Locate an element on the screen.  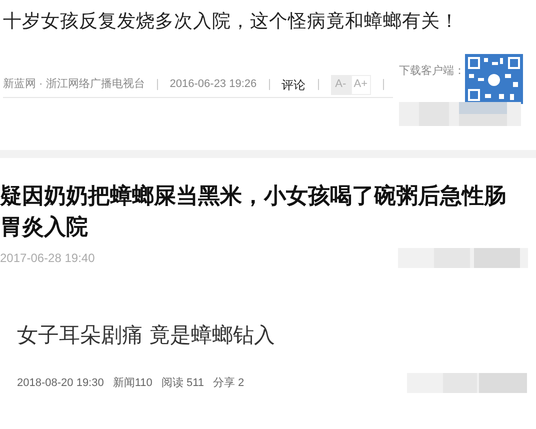
font-size-button: A- is located at coordinates (340, 84).